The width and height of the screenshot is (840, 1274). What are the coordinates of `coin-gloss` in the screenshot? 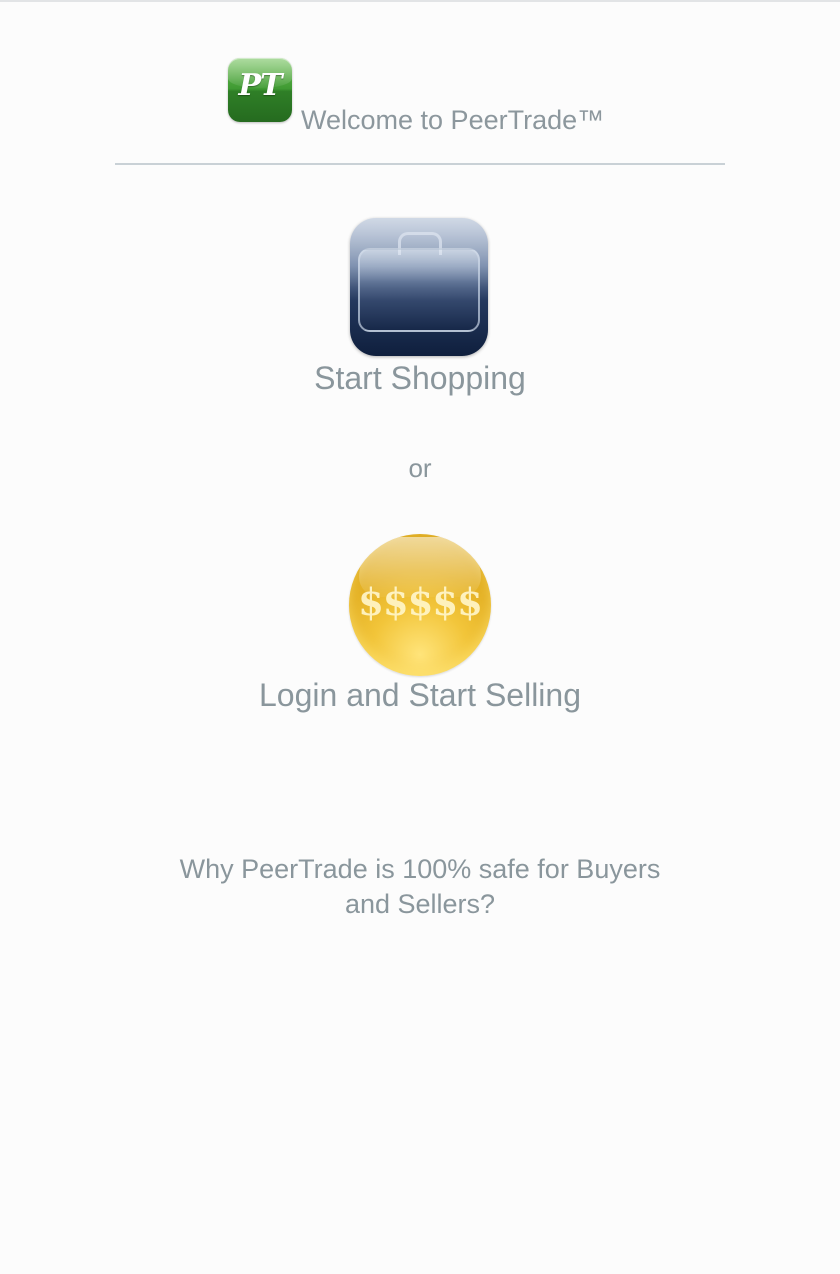 It's located at (420, 567).